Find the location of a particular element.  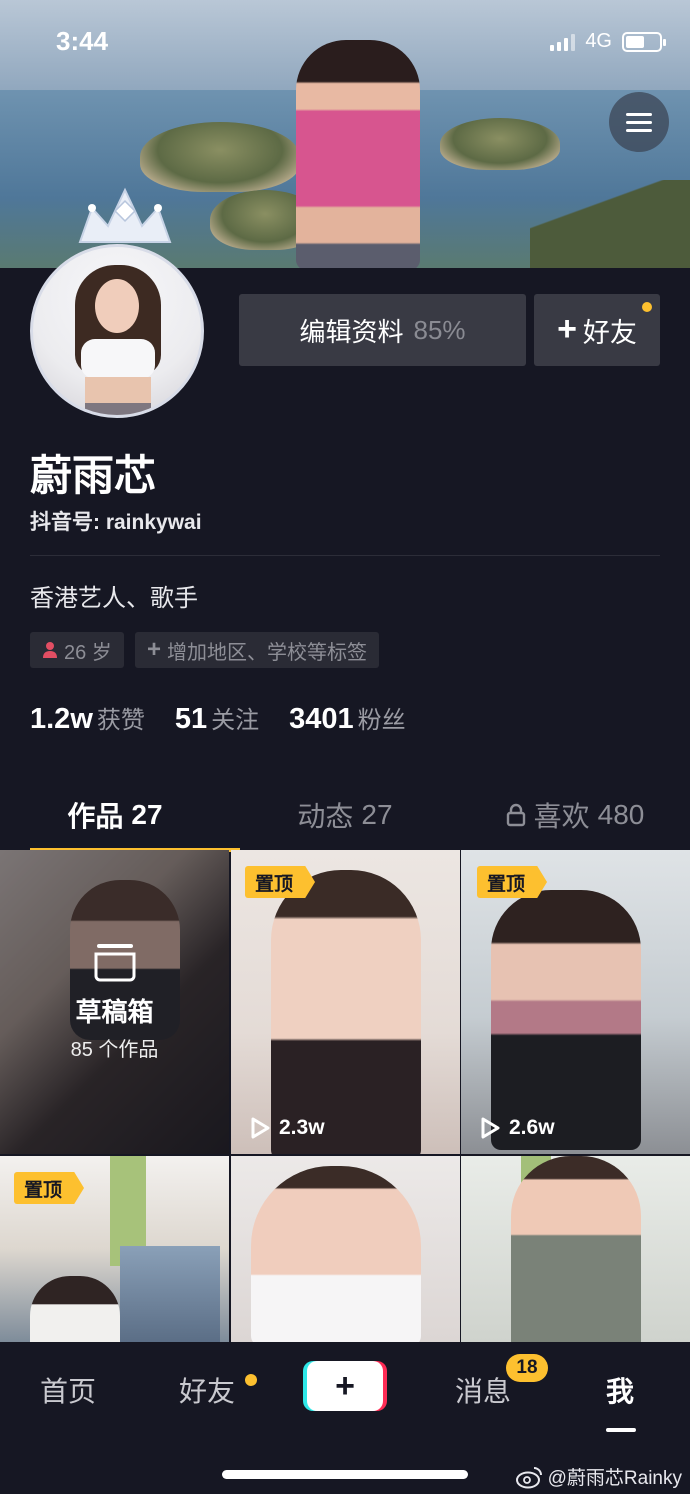

profile-completion: 85% is located at coordinates (439, 329).